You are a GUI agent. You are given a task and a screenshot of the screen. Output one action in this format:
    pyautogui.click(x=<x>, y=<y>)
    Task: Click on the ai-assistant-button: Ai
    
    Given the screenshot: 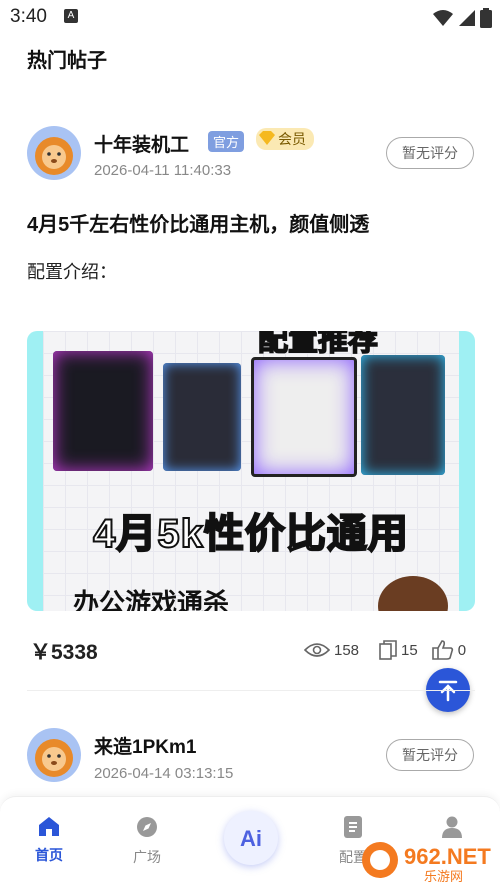 What is the action you would take?
    pyautogui.click(x=251, y=838)
    